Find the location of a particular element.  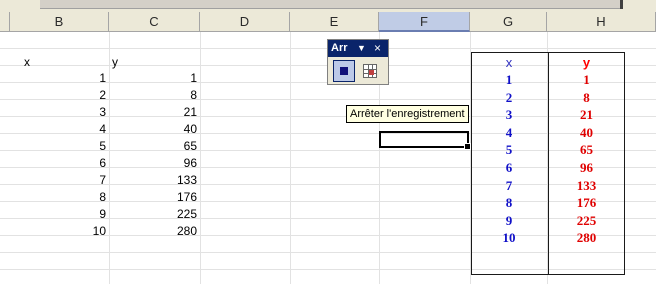

cell-h-value: 280 is located at coordinates (586, 237).